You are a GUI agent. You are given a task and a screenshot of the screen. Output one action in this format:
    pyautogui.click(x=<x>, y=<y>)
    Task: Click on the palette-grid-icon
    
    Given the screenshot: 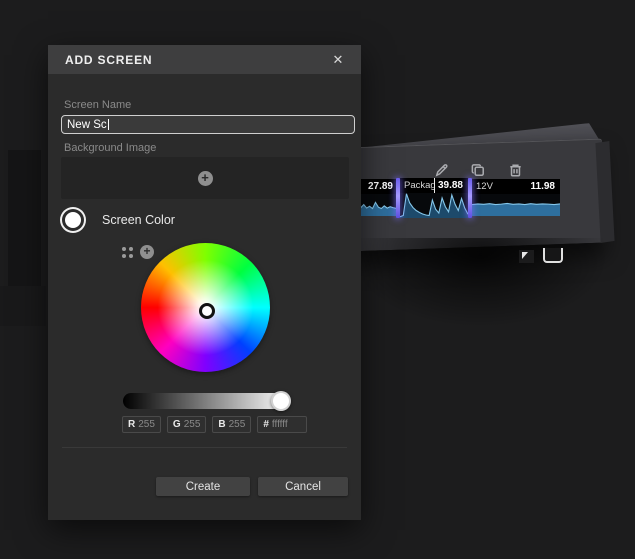 What is the action you would take?
    pyautogui.click(x=127, y=252)
    